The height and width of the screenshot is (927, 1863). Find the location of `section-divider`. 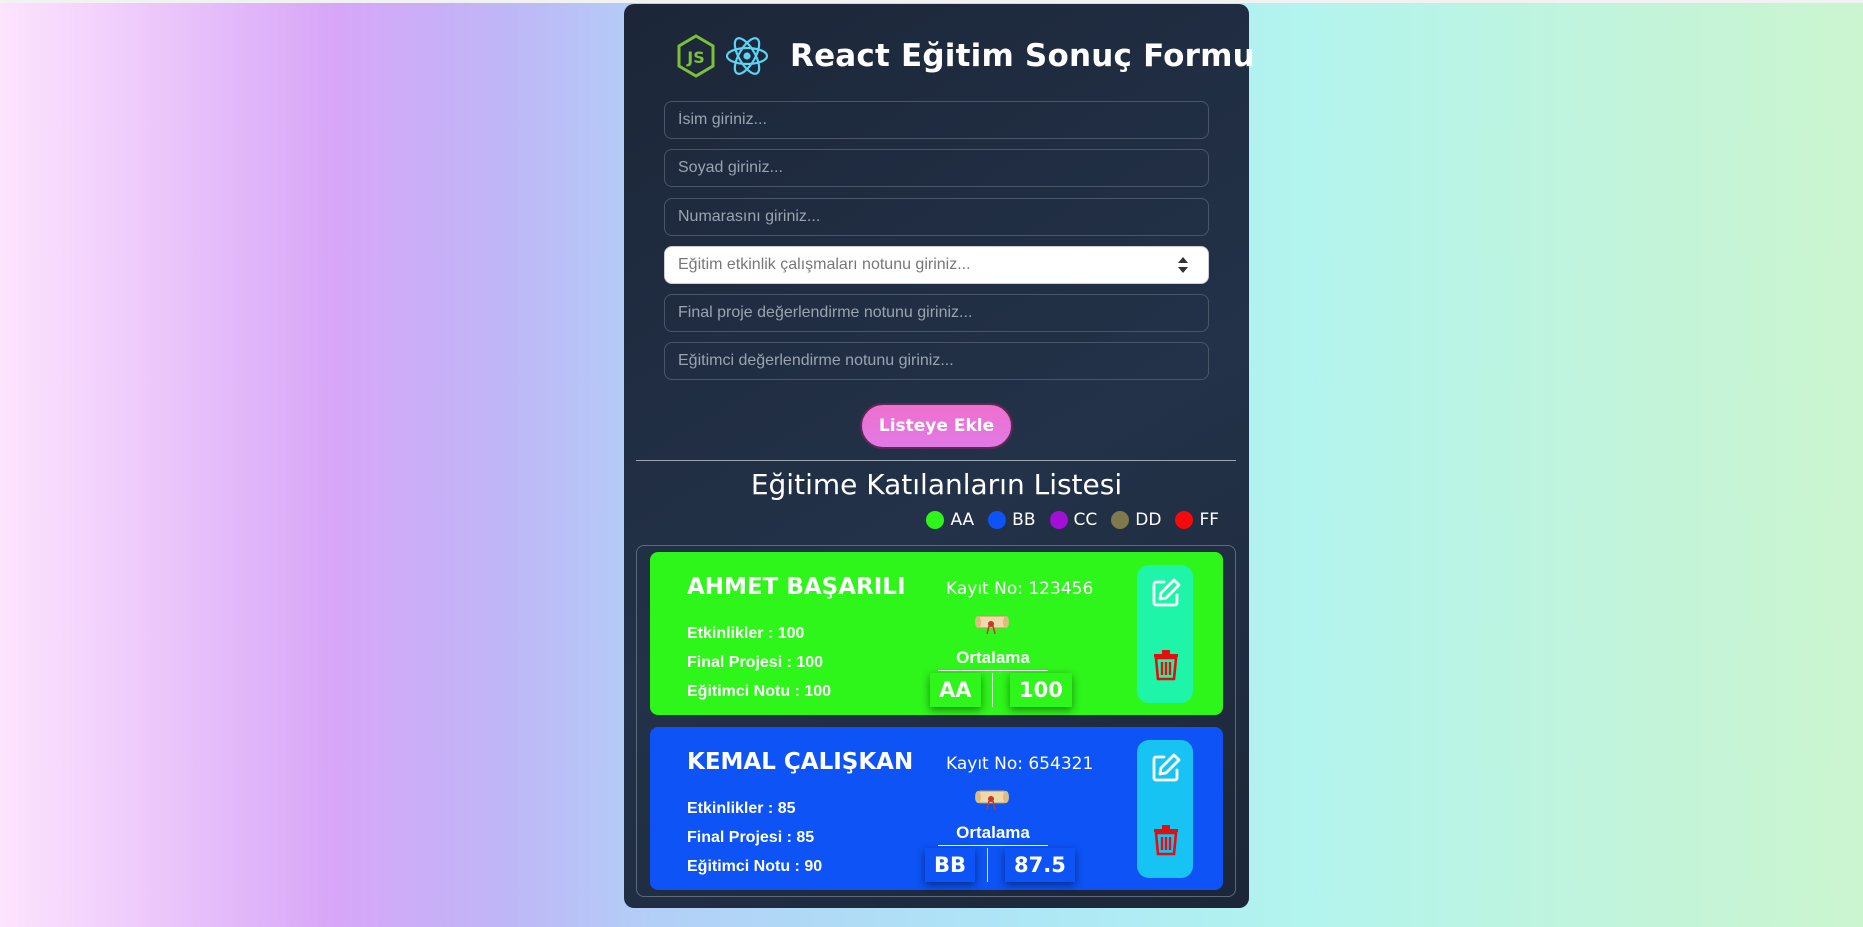

section-divider is located at coordinates (936, 460).